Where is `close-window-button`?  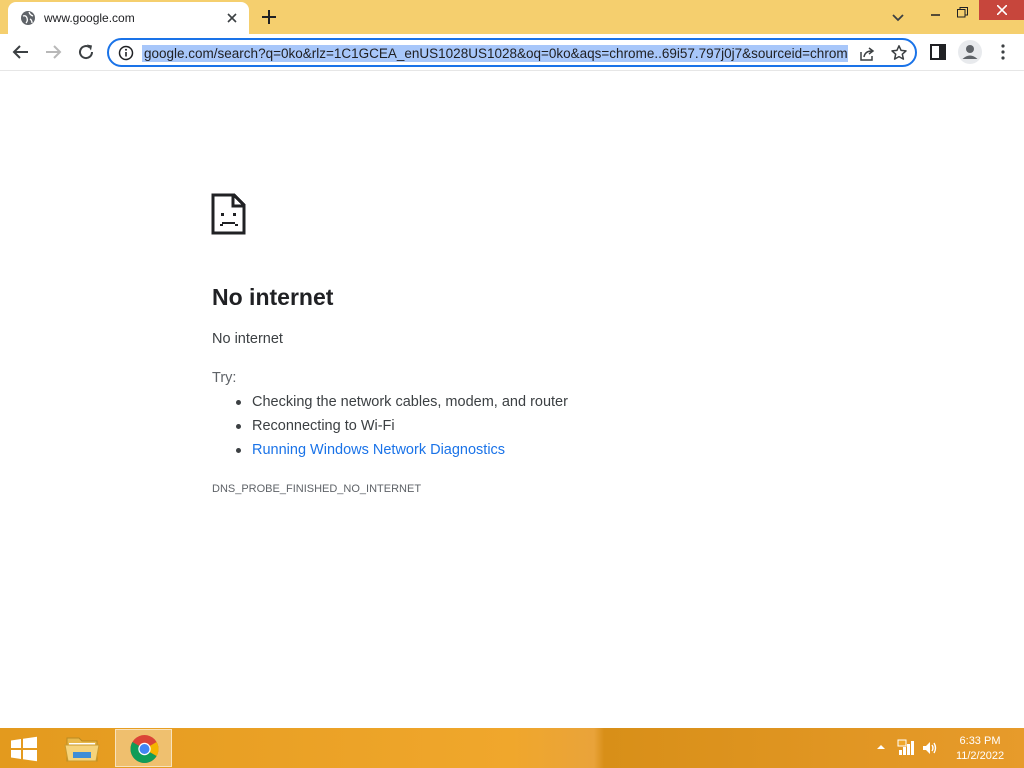
close-window-button is located at coordinates (1001, 10).